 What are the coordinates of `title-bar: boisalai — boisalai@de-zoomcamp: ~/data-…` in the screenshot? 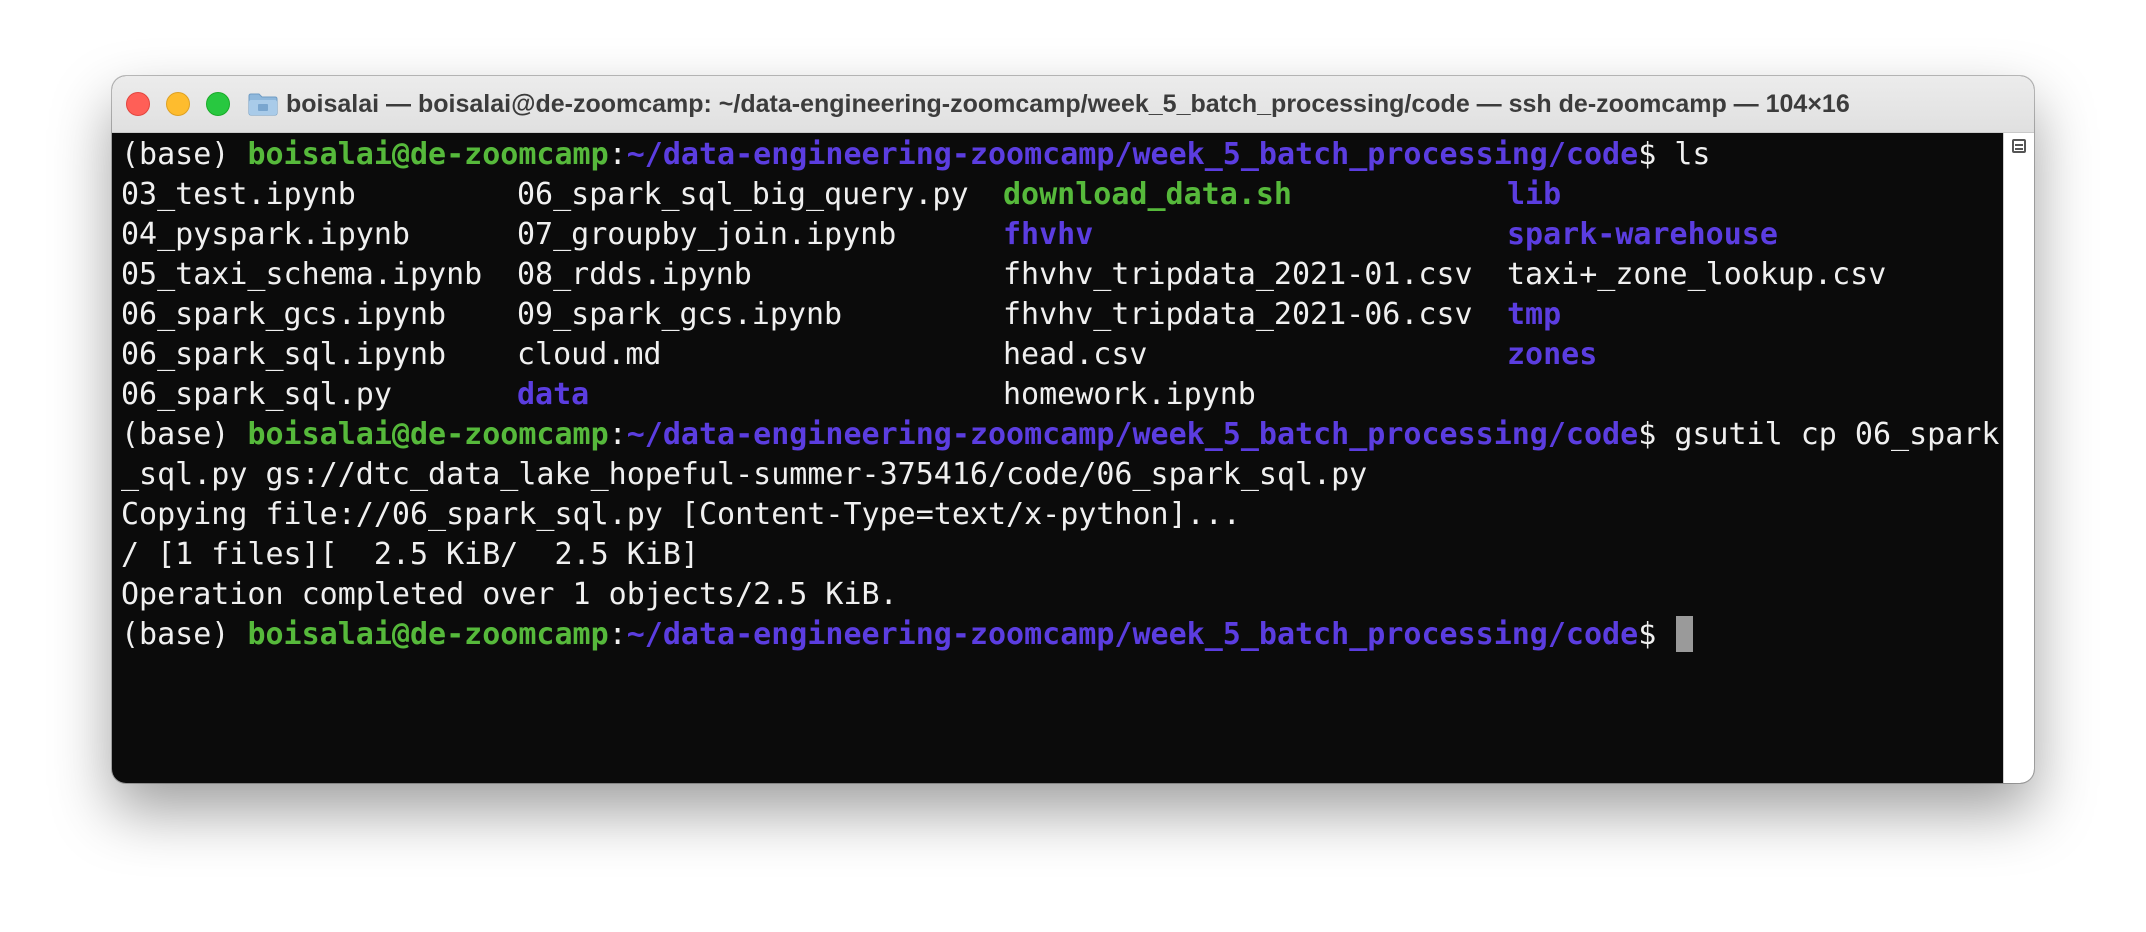 It's located at (1073, 104).